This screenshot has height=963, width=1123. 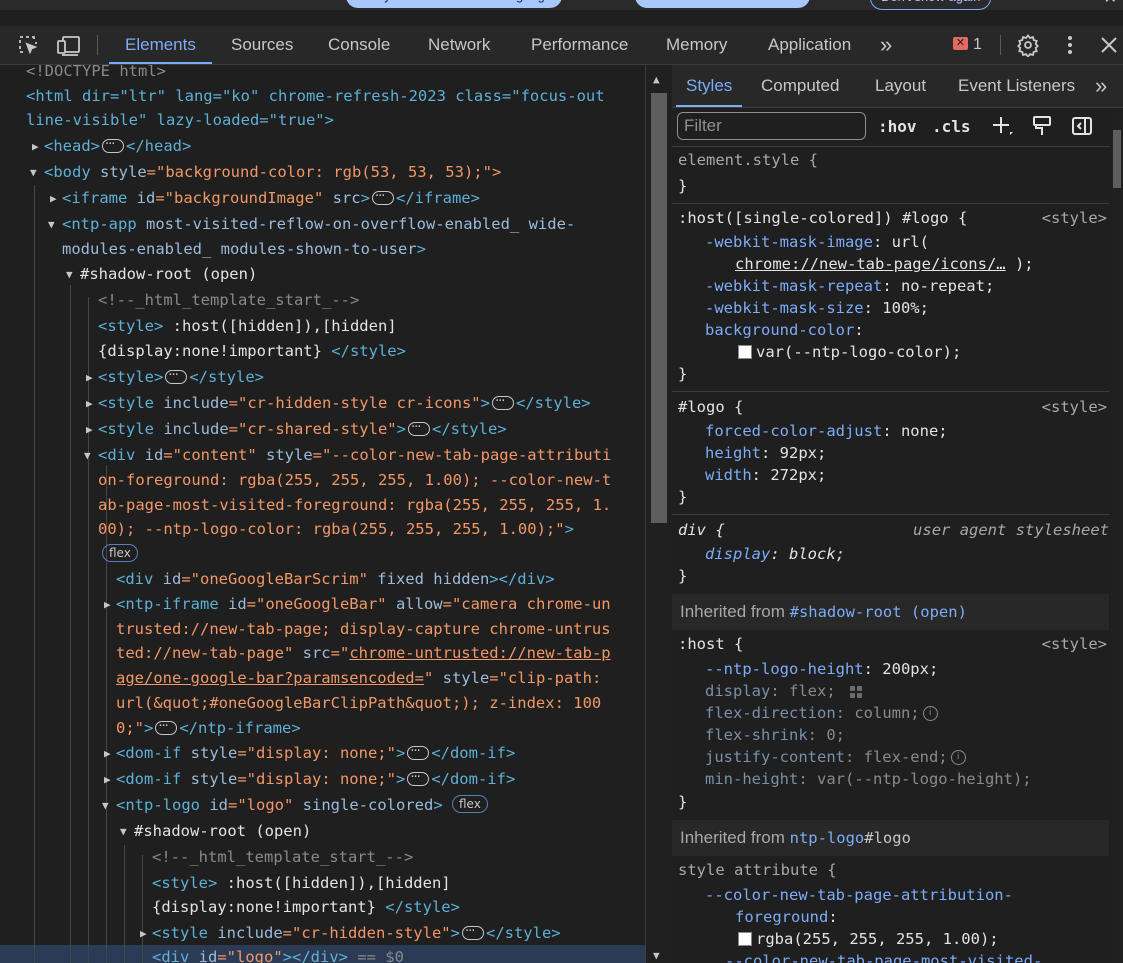 I want to click on css-property: height: 92px;, so click(x=765, y=453).